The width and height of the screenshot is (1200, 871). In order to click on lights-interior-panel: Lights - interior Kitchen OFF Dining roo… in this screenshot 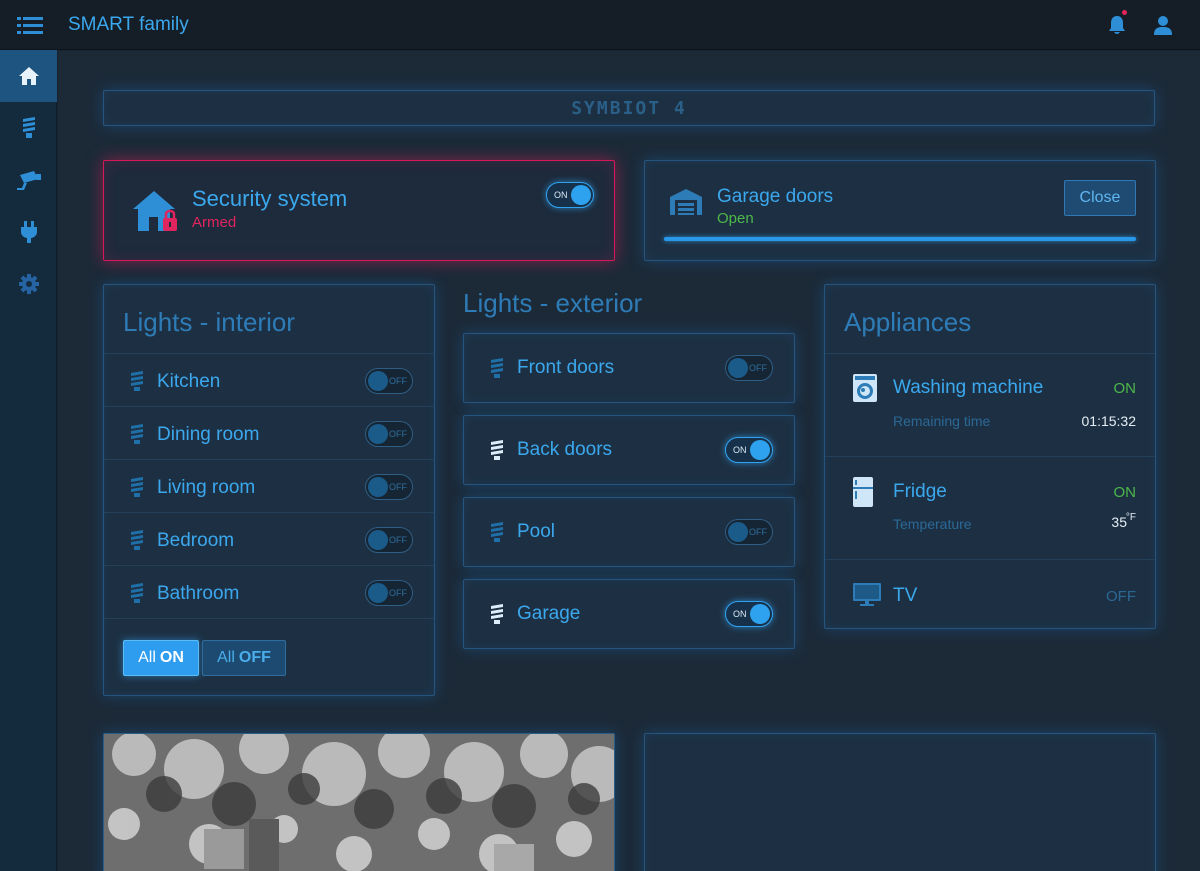, I will do `click(269, 490)`.